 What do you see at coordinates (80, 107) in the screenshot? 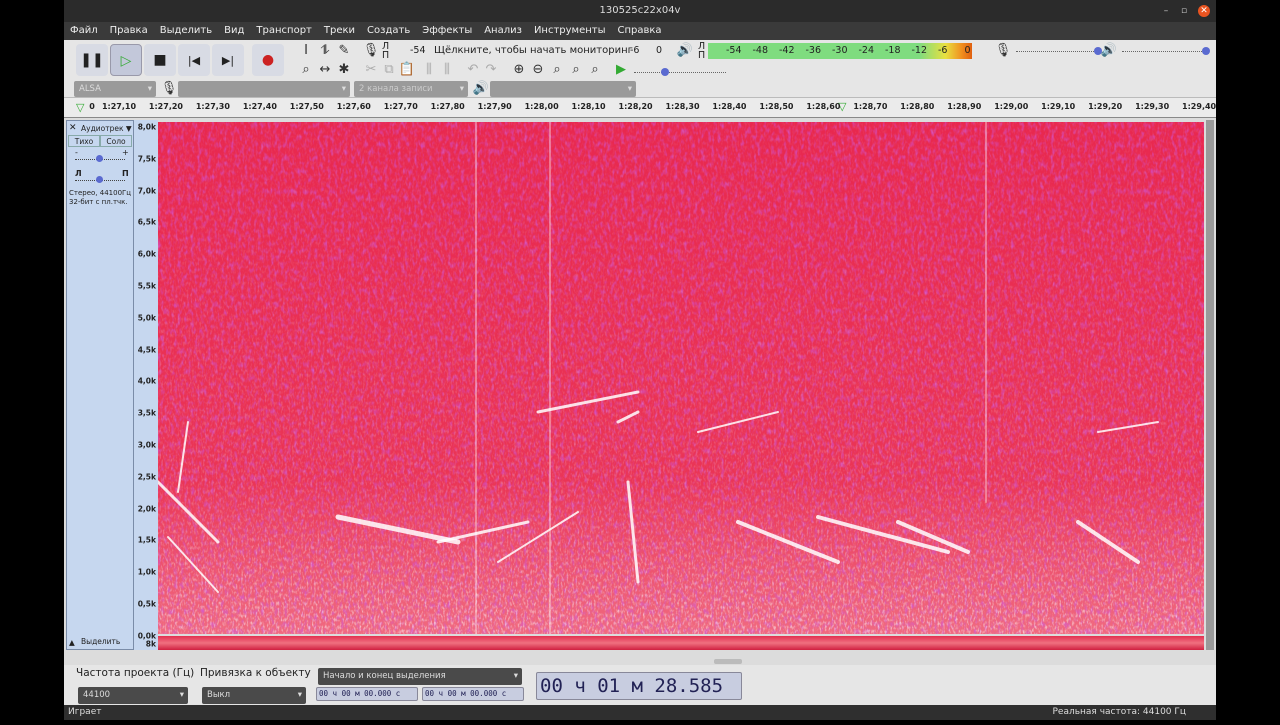
I see `play-start-marker-icon: ▽` at bounding box center [80, 107].